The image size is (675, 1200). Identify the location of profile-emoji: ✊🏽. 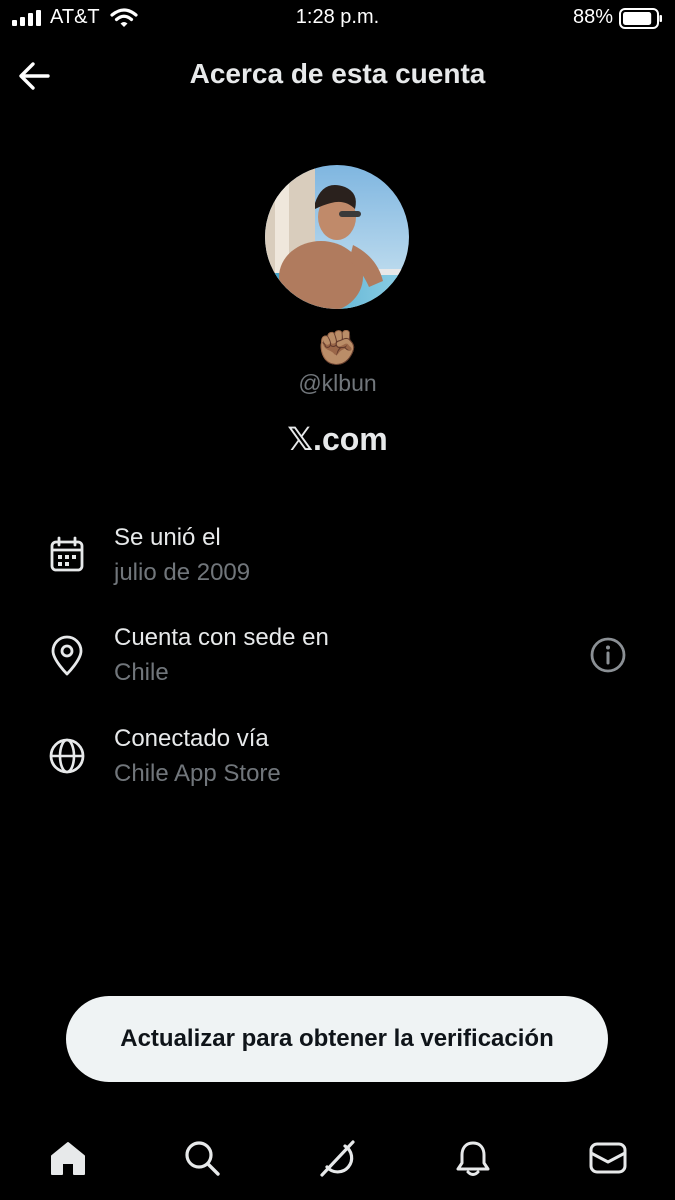
(337, 348).